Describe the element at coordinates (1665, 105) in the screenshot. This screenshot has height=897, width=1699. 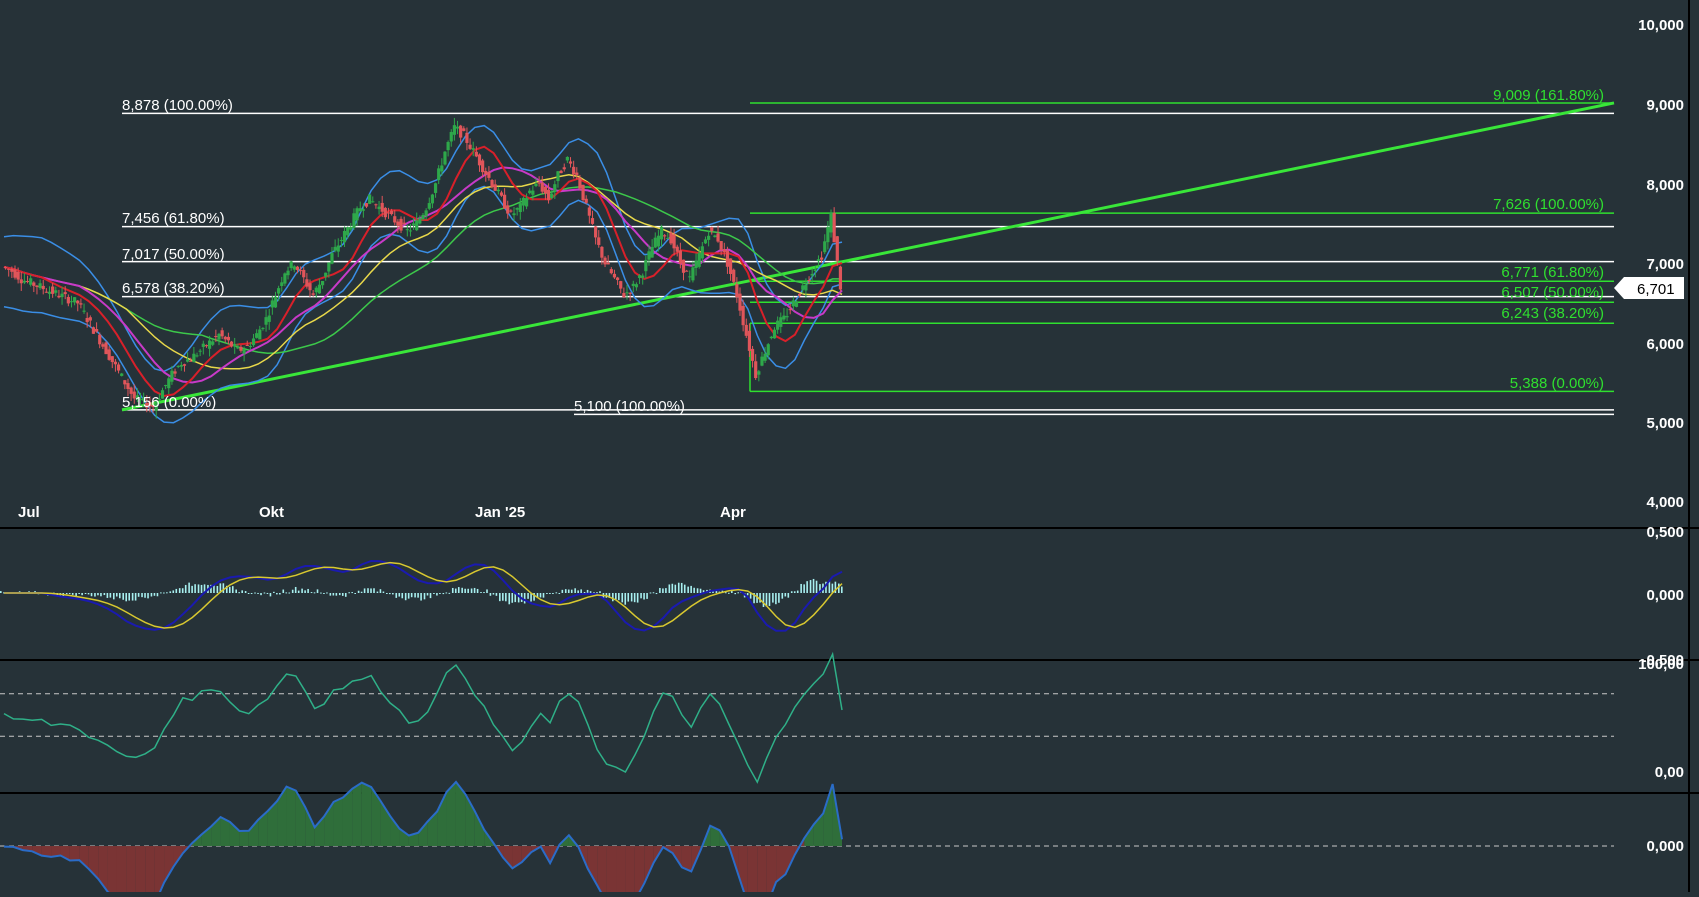
I see `y-tick-label: 9,000` at that location.